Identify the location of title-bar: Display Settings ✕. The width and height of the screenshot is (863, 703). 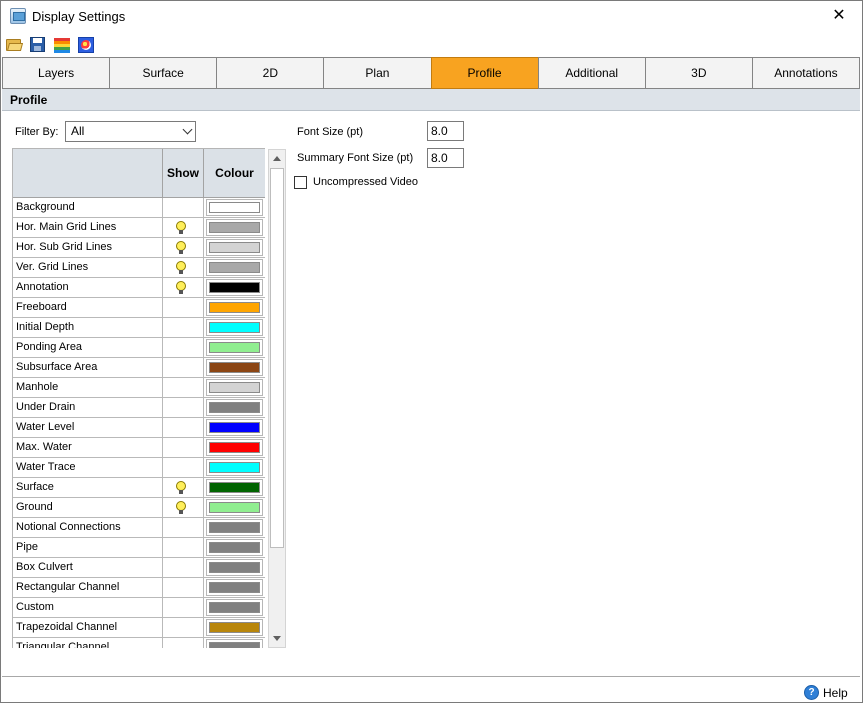
(431, 16).